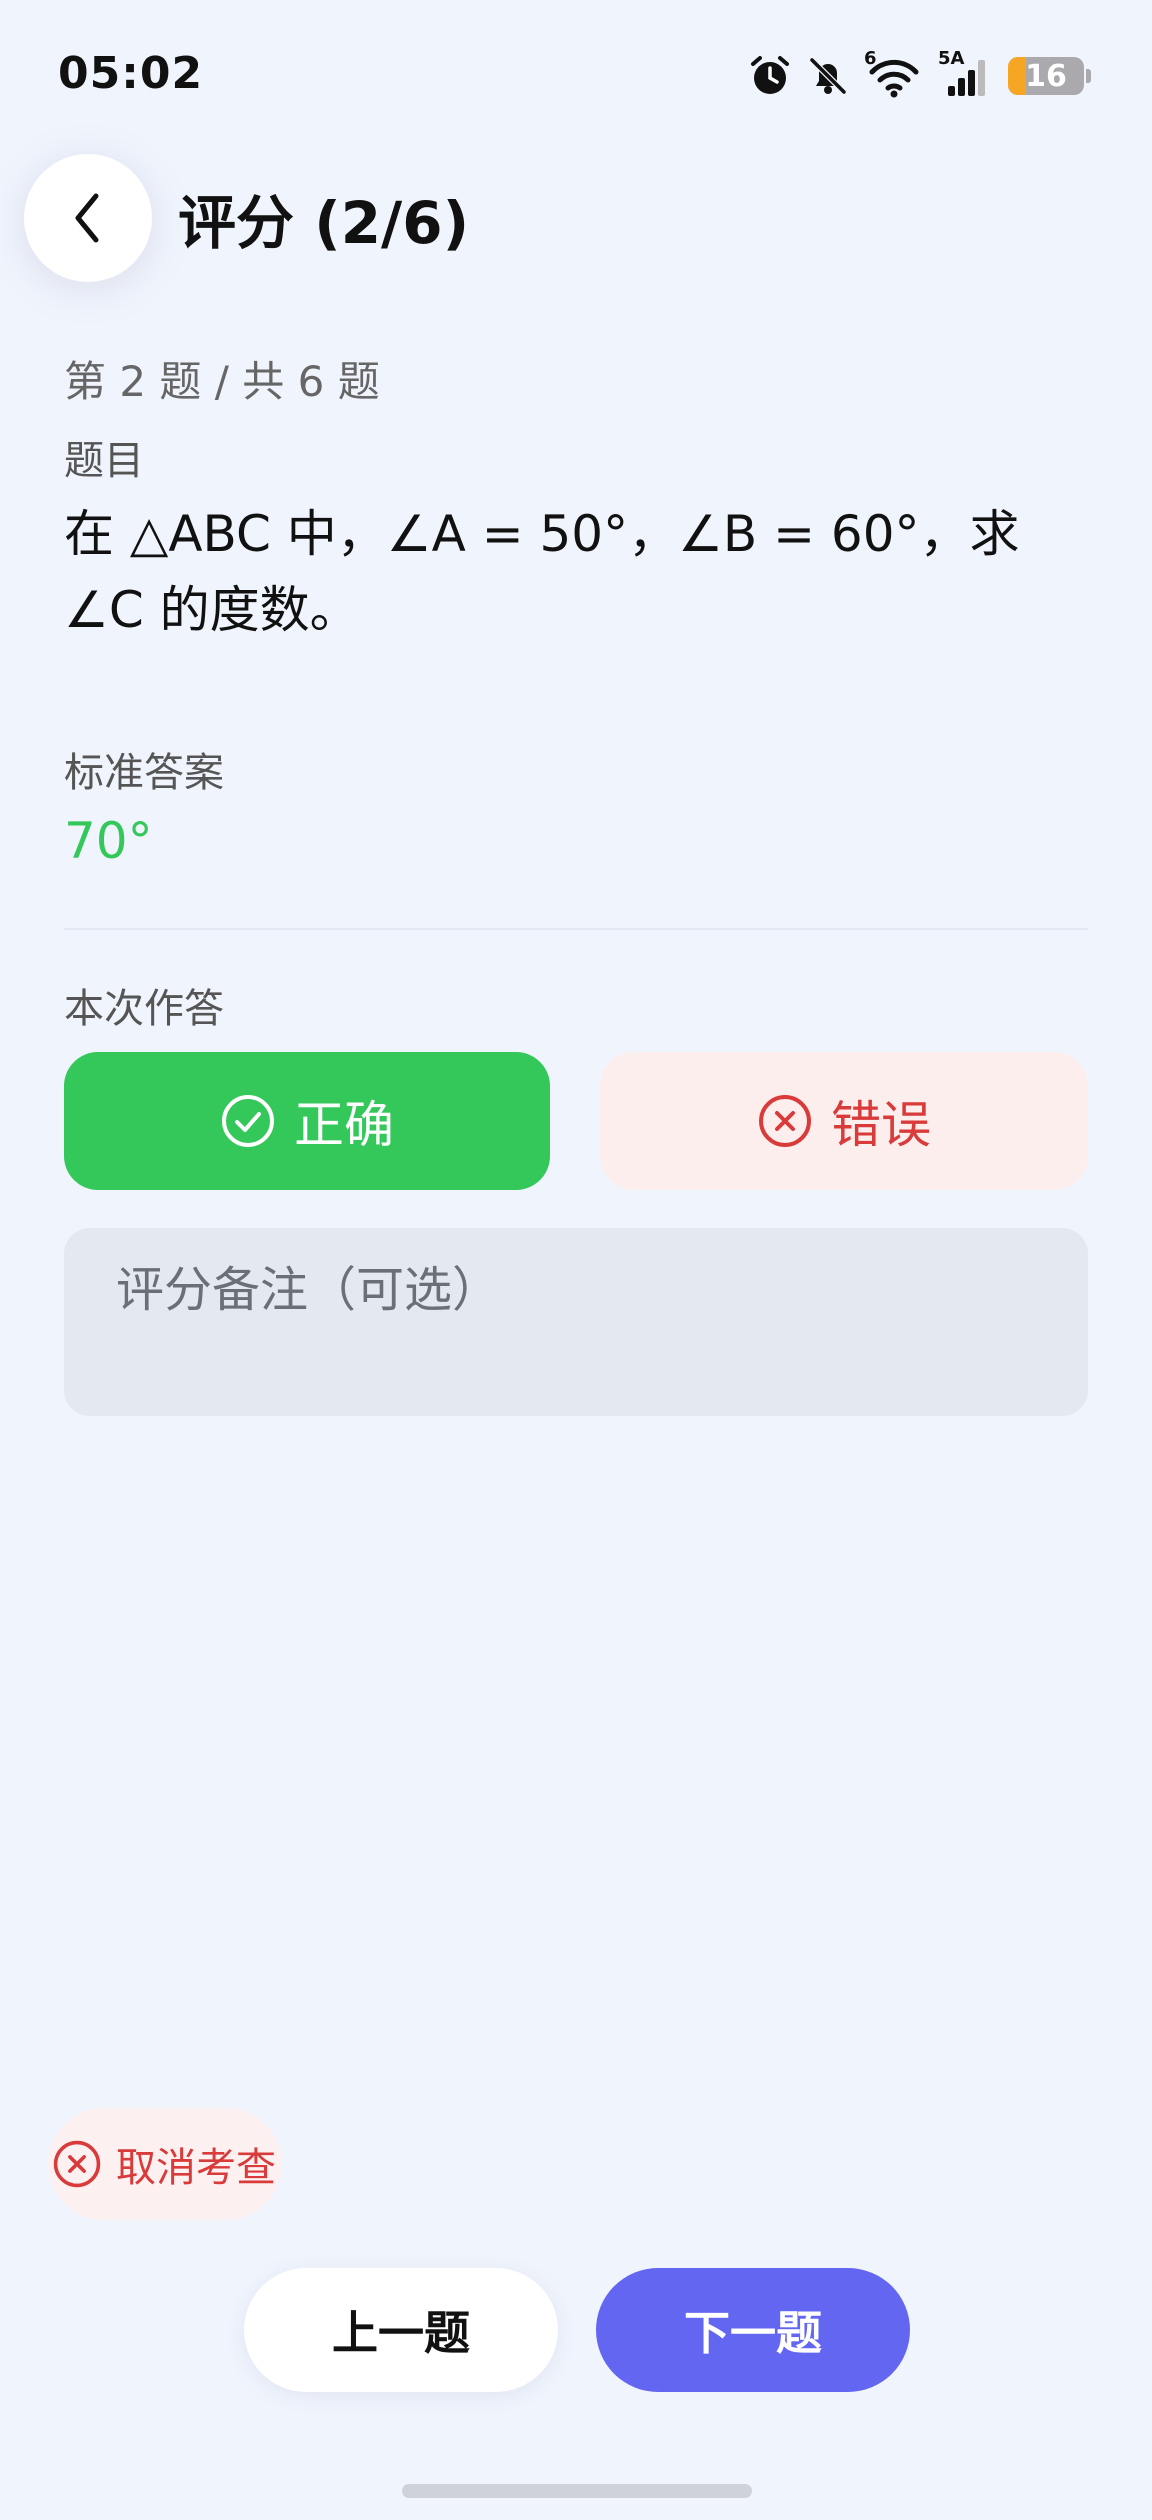 This screenshot has height=2520, width=1152. I want to click on cellular-signal-icon: 5A, so click(966, 73).